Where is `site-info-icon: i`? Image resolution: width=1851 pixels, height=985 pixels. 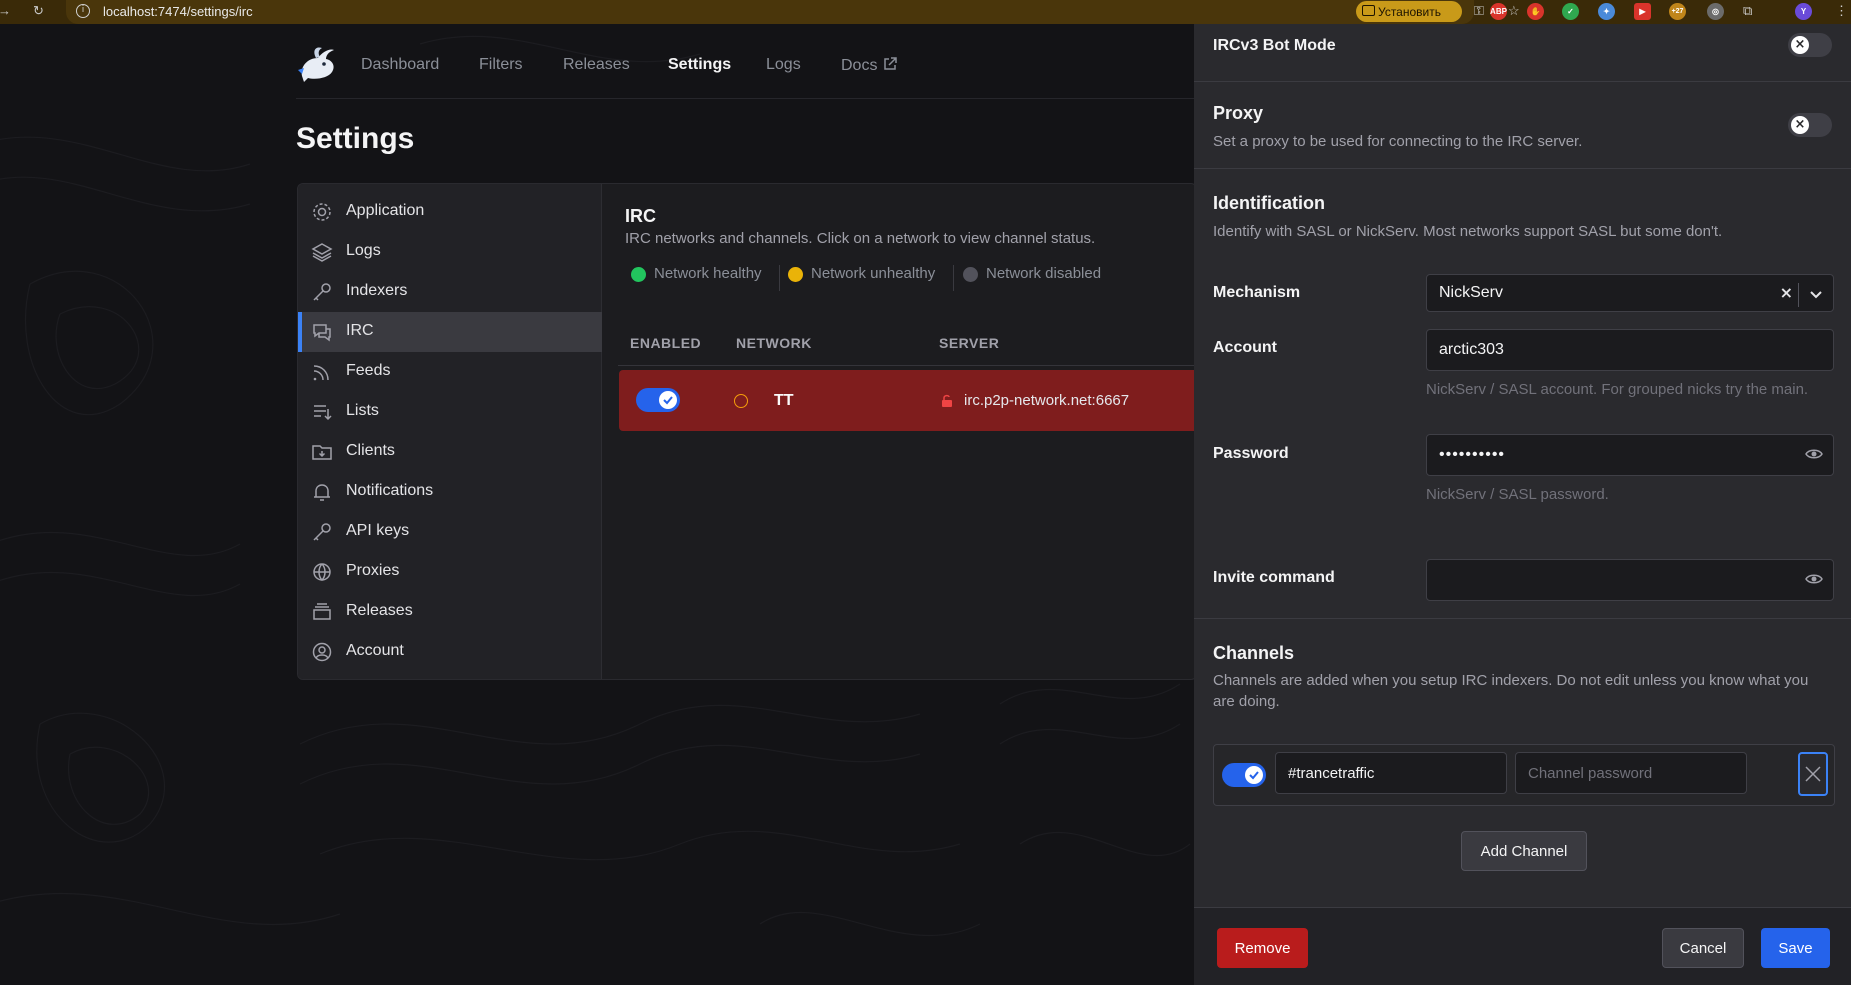 site-info-icon: i is located at coordinates (83, 11).